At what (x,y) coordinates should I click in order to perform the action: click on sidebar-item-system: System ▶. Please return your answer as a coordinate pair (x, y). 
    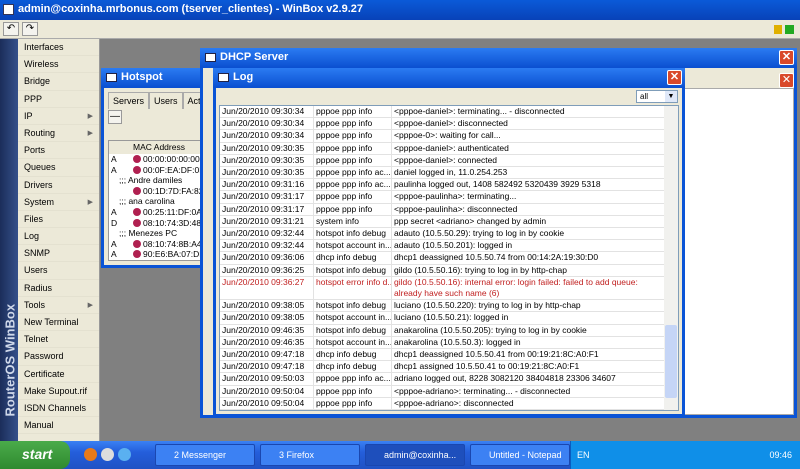
    Looking at the image, I should click on (58, 202).